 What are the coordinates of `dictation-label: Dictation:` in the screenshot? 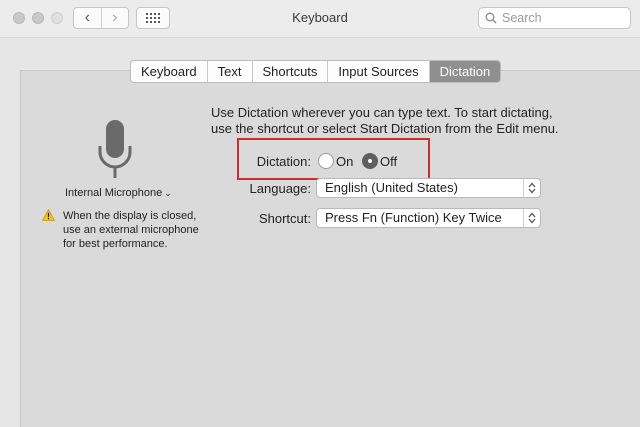 It's located at (283, 161).